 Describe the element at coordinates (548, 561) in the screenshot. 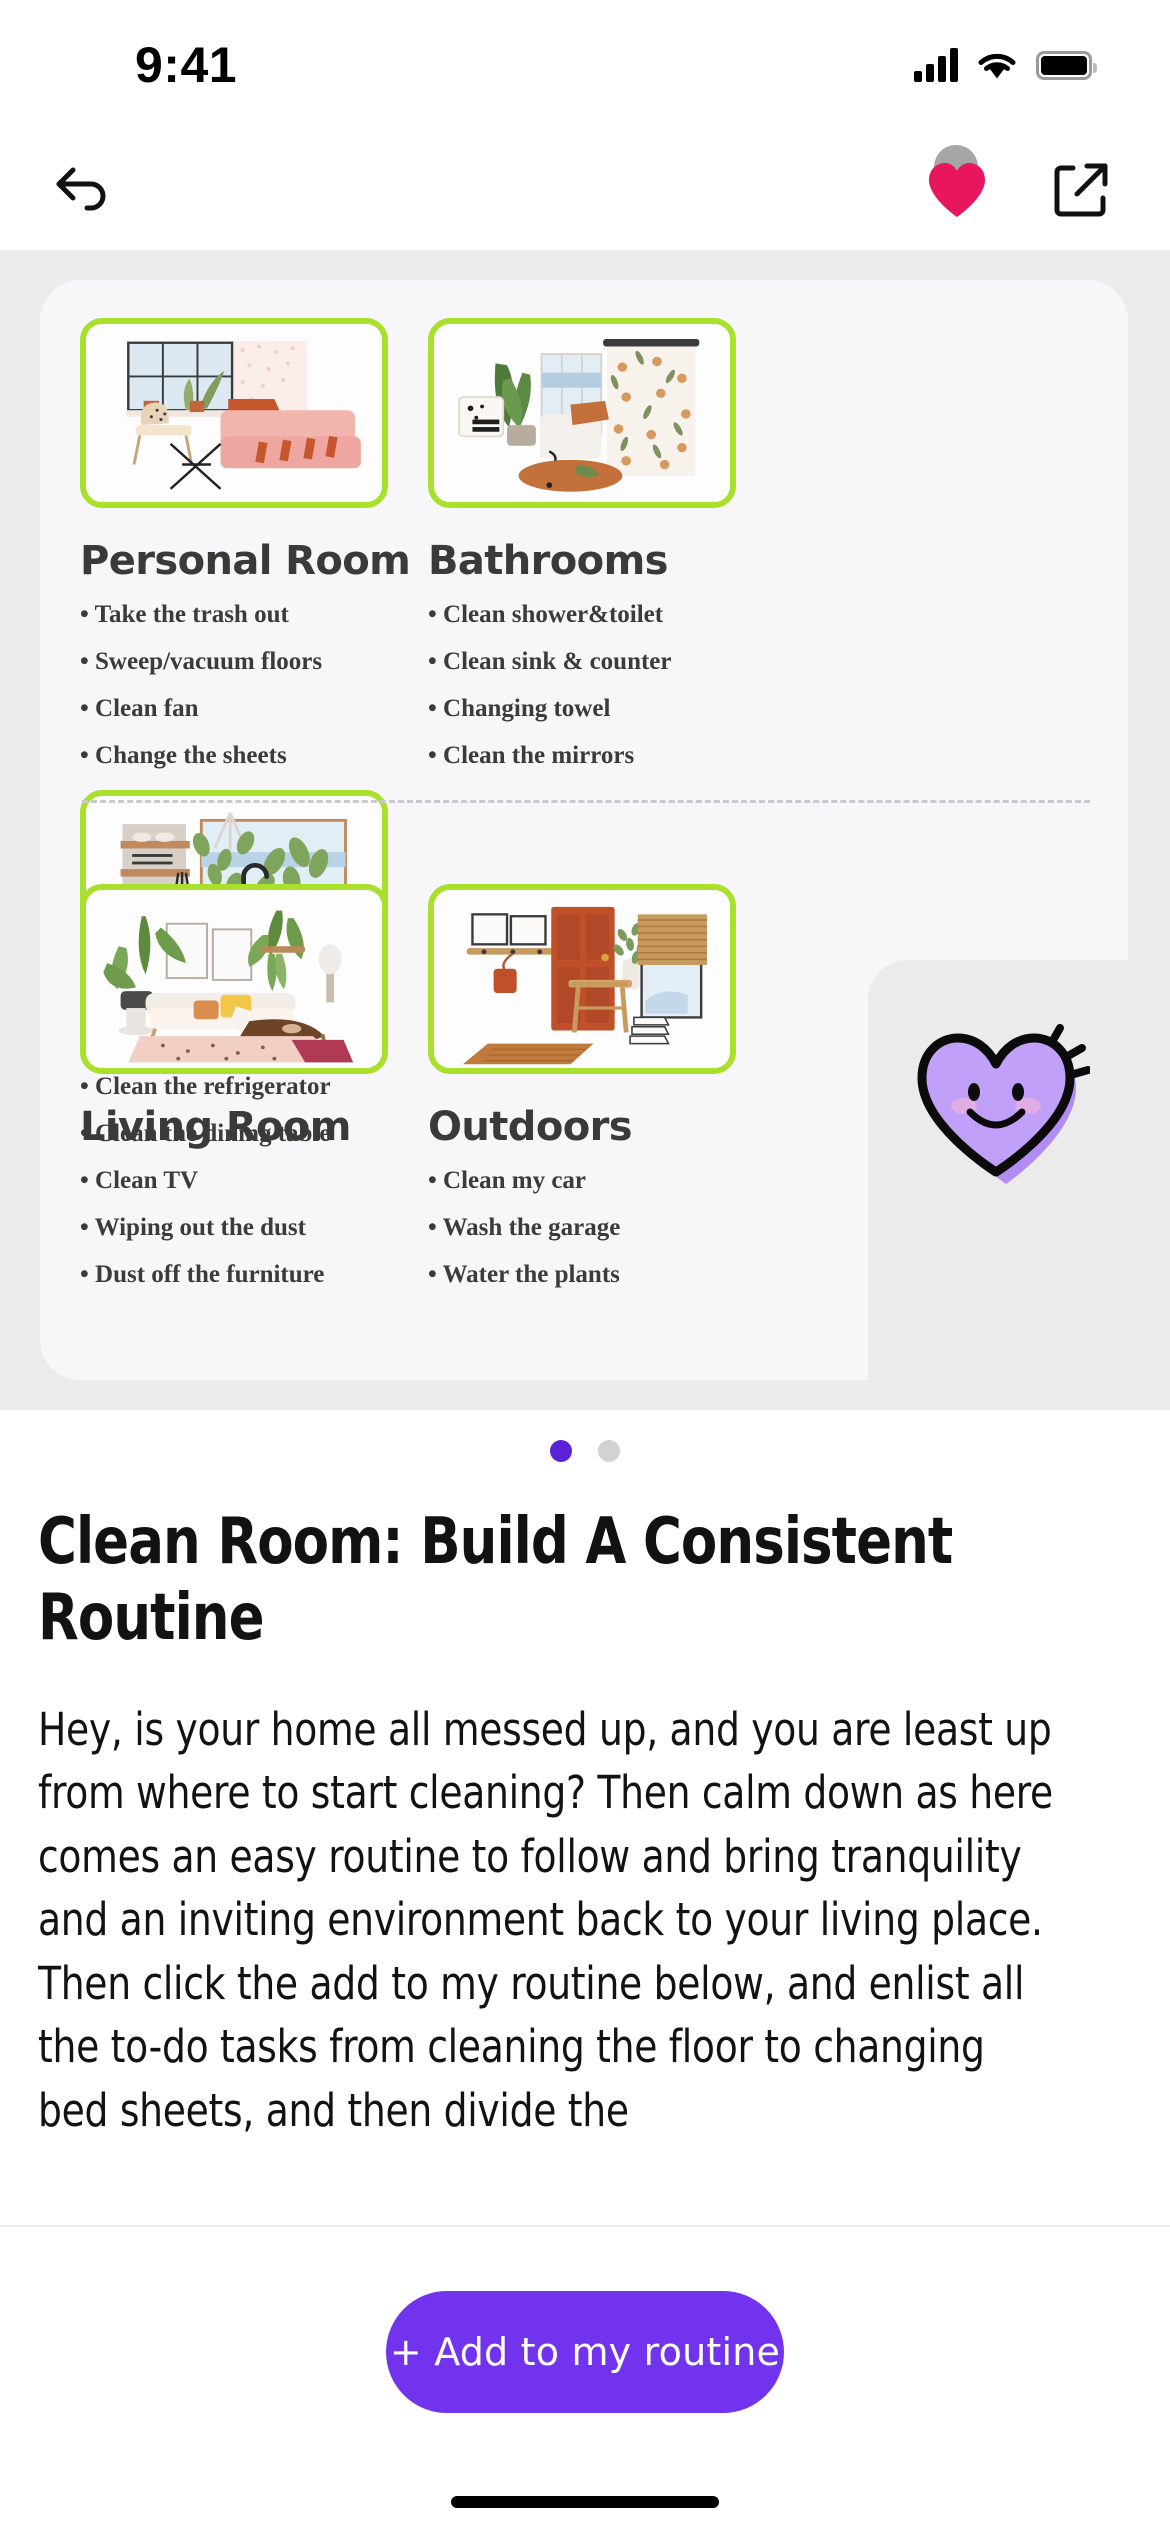

I see `room-title: Bathrooms` at that location.